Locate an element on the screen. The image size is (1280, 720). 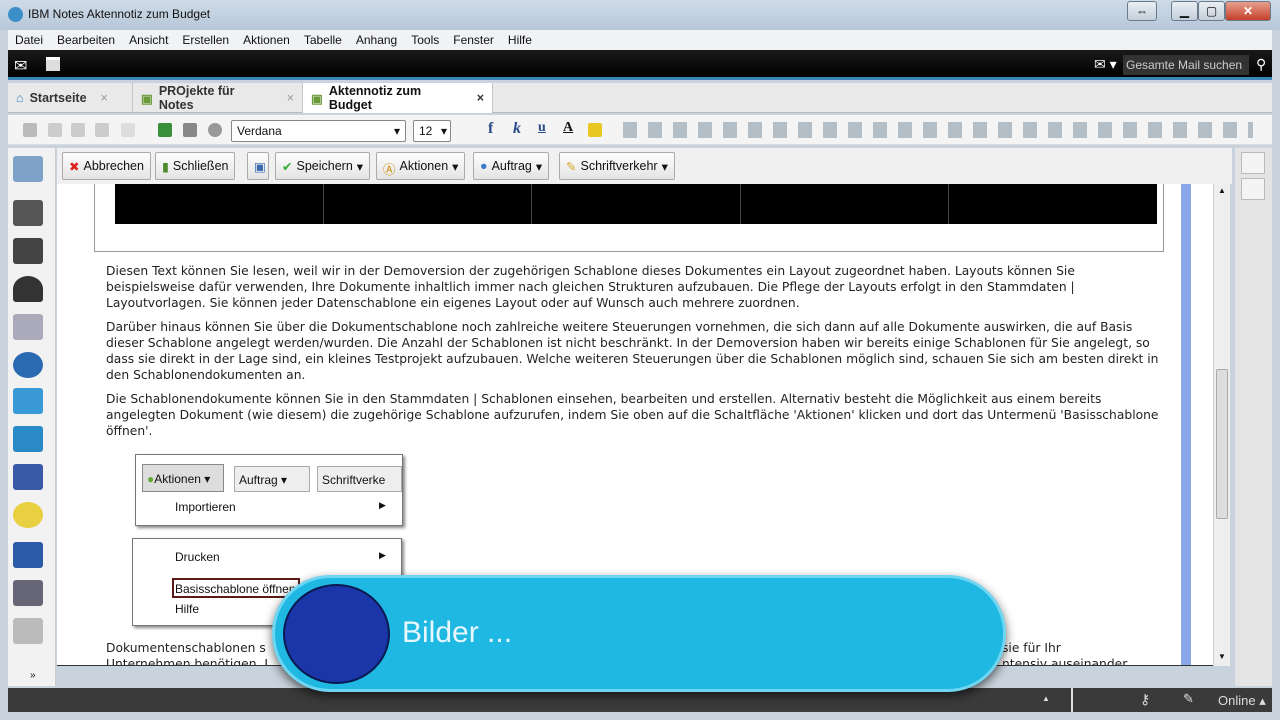
import-icon is located at coordinates (165, 130).